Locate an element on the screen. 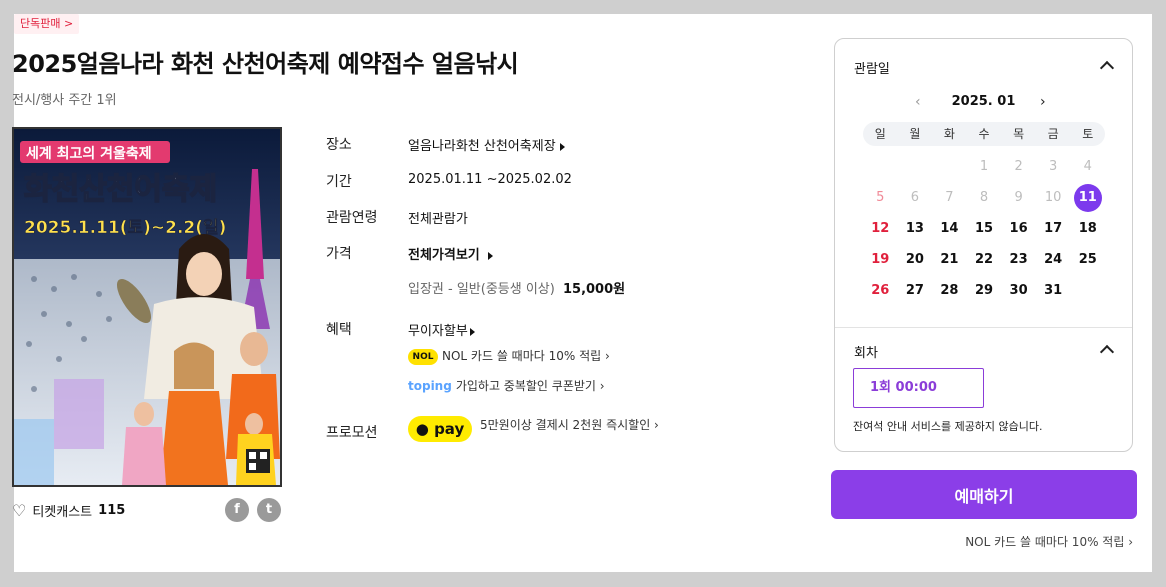 This screenshot has height=587, width=1166. selected-day-label: 11 is located at coordinates (1087, 198).